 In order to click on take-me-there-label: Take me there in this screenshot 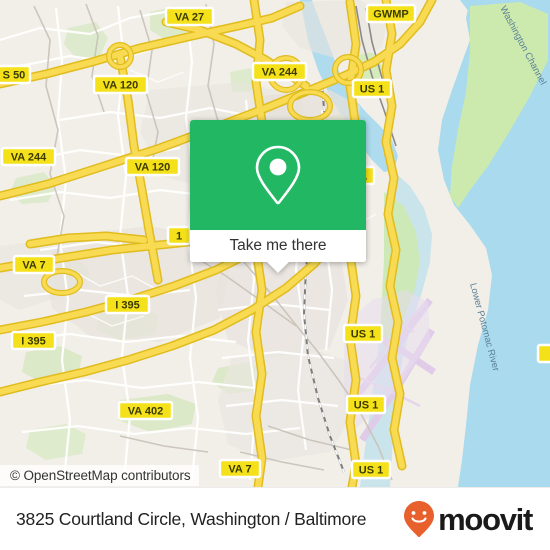, I will do `click(278, 245)`.